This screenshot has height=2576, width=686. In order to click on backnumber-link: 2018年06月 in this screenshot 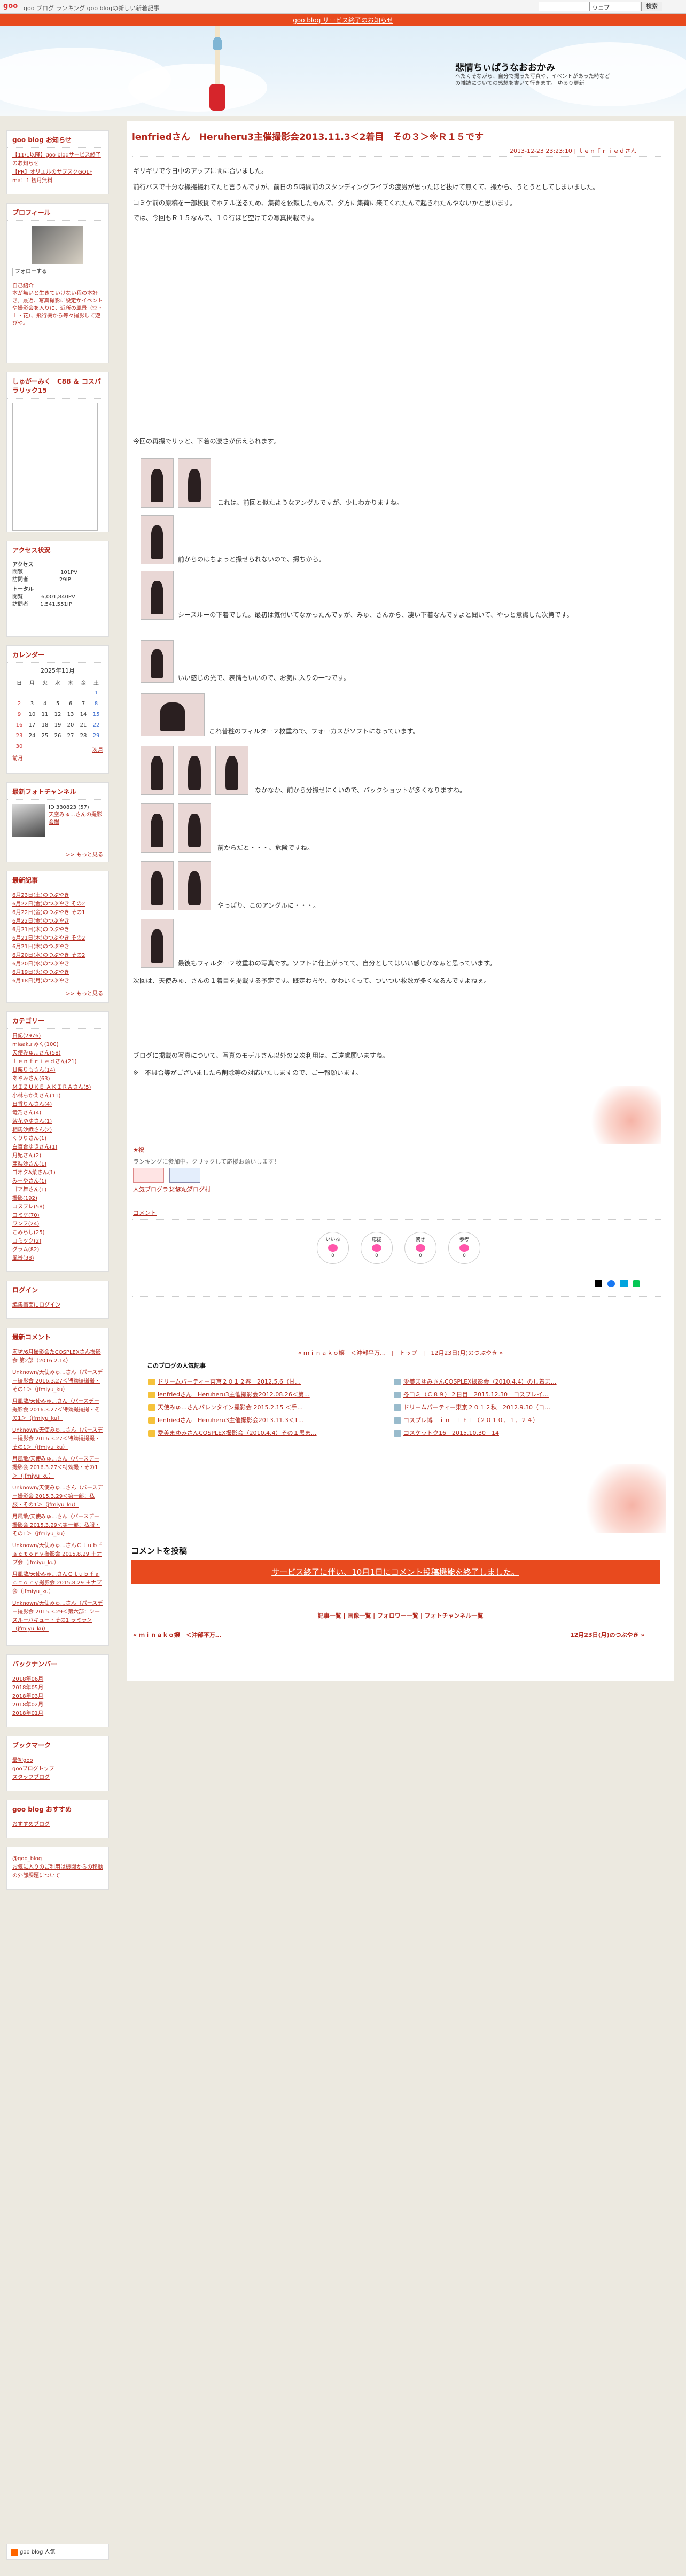, I will do `click(57, 1679)`.